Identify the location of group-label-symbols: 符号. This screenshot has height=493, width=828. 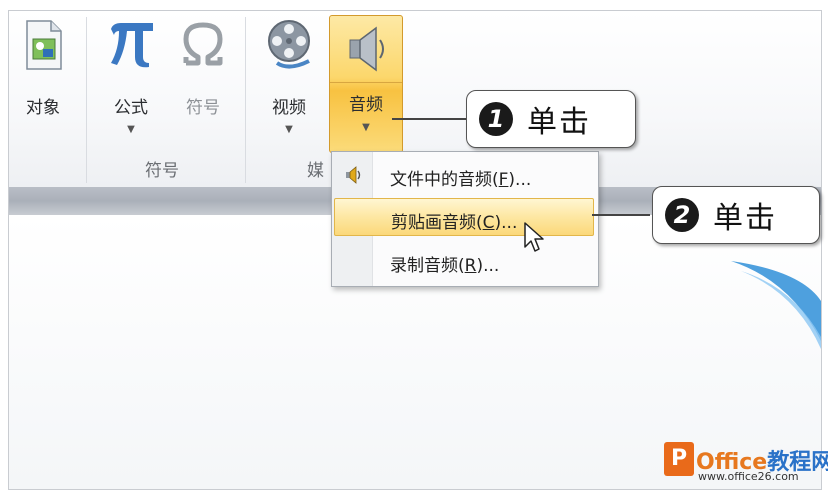
(162, 171).